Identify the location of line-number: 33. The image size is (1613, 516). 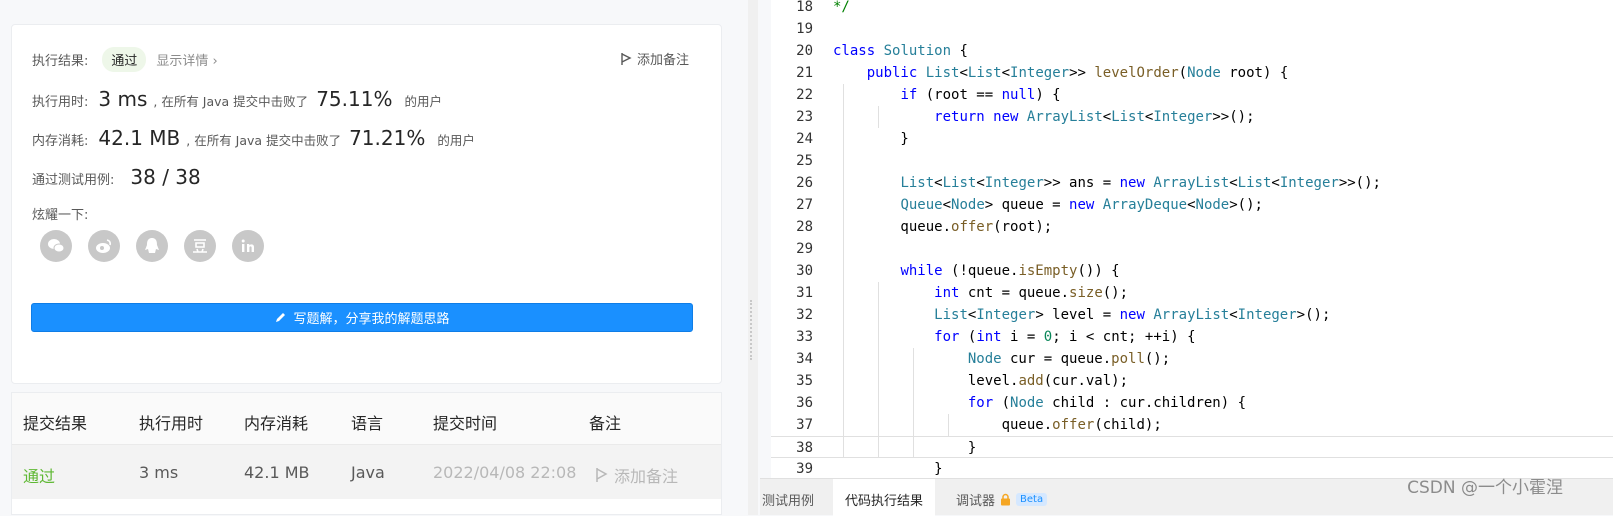
(804, 337).